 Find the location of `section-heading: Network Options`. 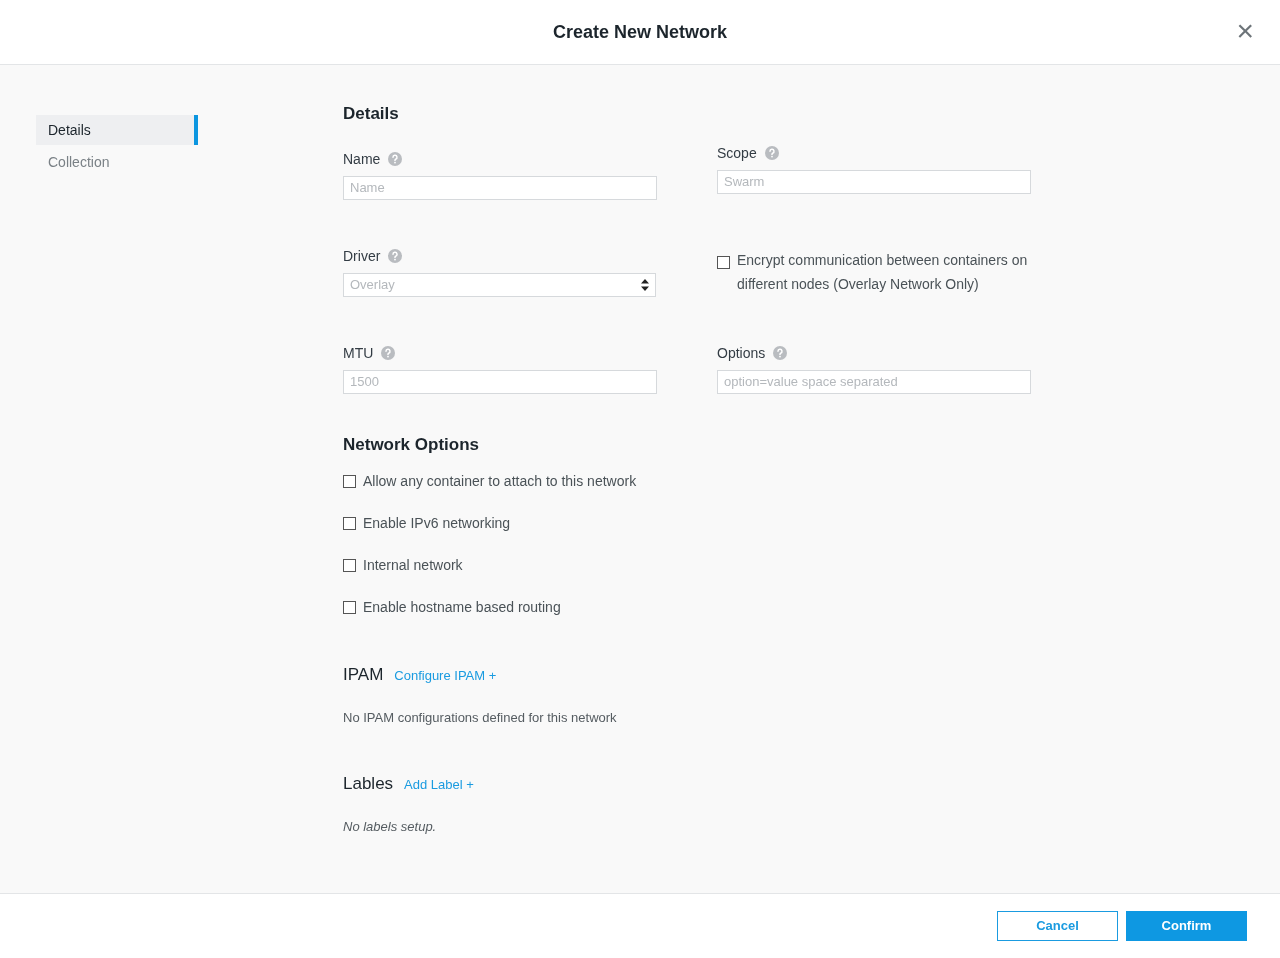

section-heading: Network Options is located at coordinates (411, 444).